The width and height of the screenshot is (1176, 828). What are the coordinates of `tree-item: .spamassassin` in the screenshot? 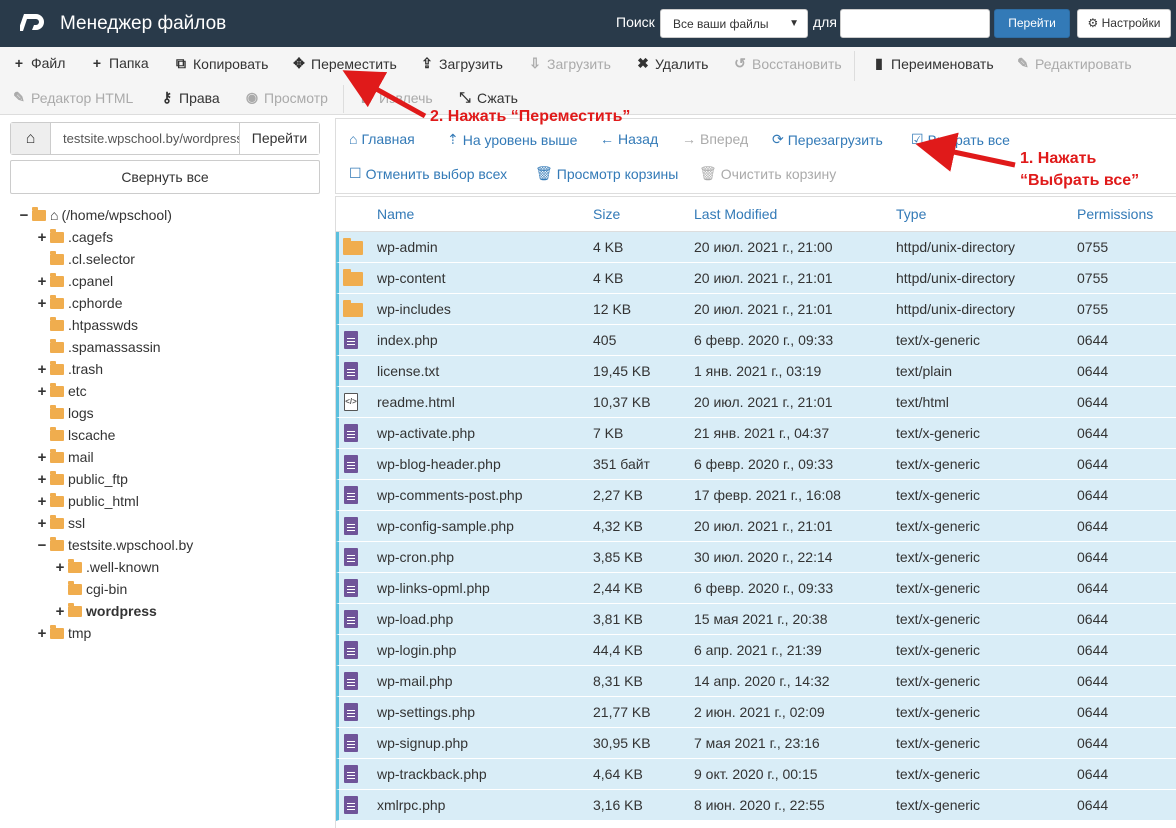 It's located at (98, 347).